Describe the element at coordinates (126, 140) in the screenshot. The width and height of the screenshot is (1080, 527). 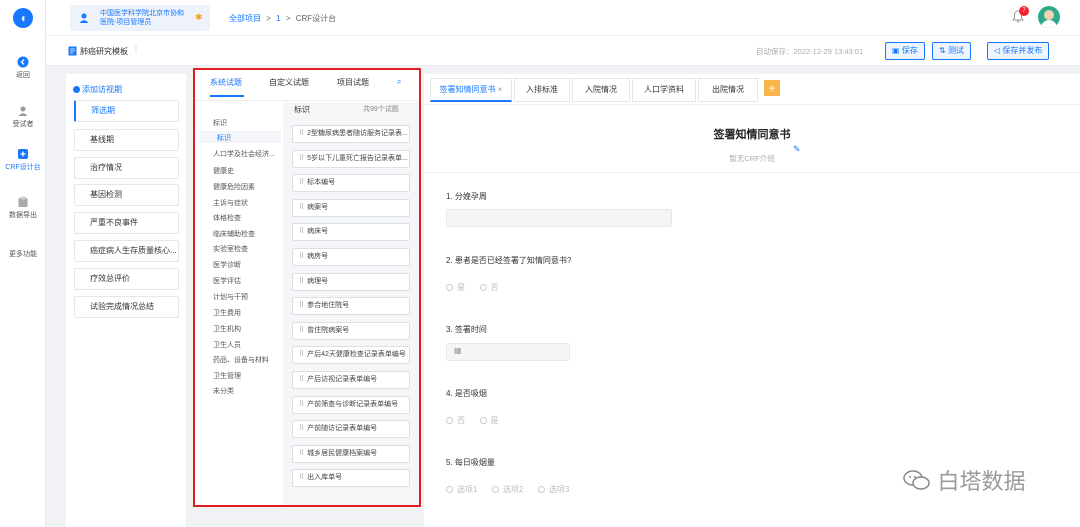
I see `visit-item: 基线期` at that location.